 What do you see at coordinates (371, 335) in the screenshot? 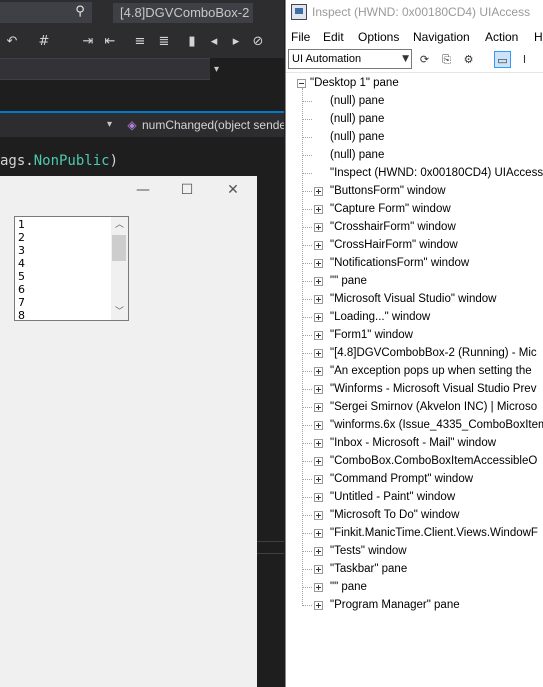
I see `tree-item: "Form1" window` at bounding box center [371, 335].